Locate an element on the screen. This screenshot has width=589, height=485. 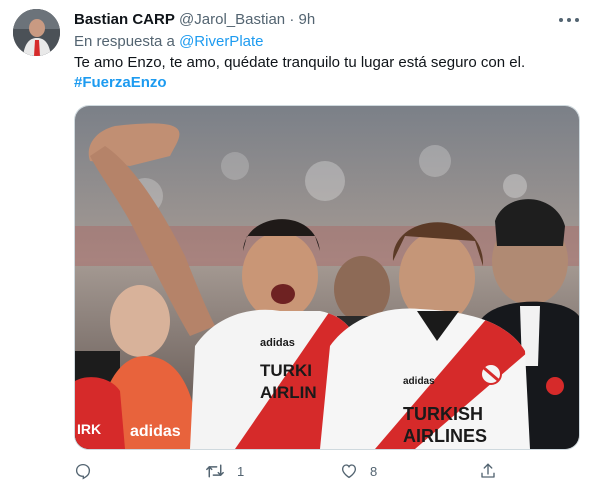
retweet-icon is located at coordinates (215, 471).